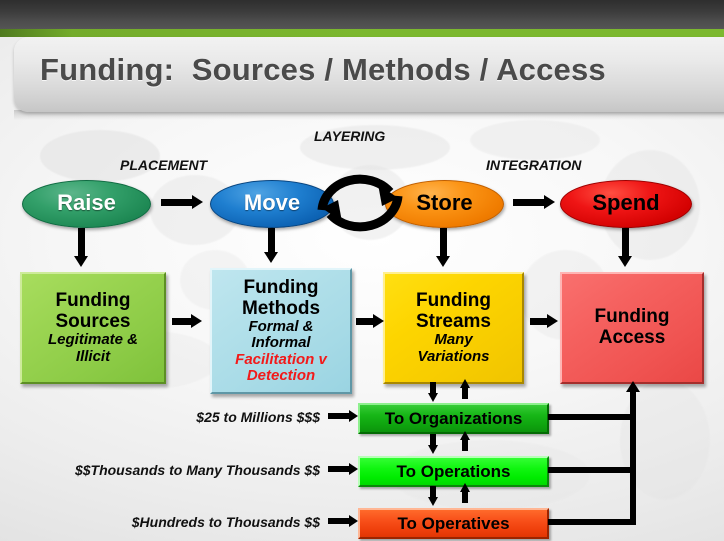  I want to click on layering-cycle-icon, so click(360, 203).